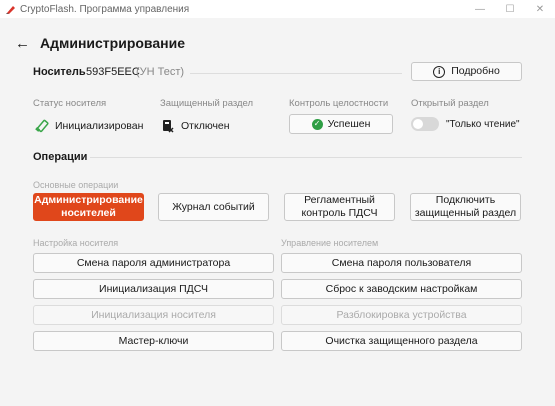 Image resolution: width=555 pixels, height=406 pixels. What do you see at coordinates (213, 207) in the screenshot?
I see `event-log-button: Журнал событий` at bounding box center [213, 207].